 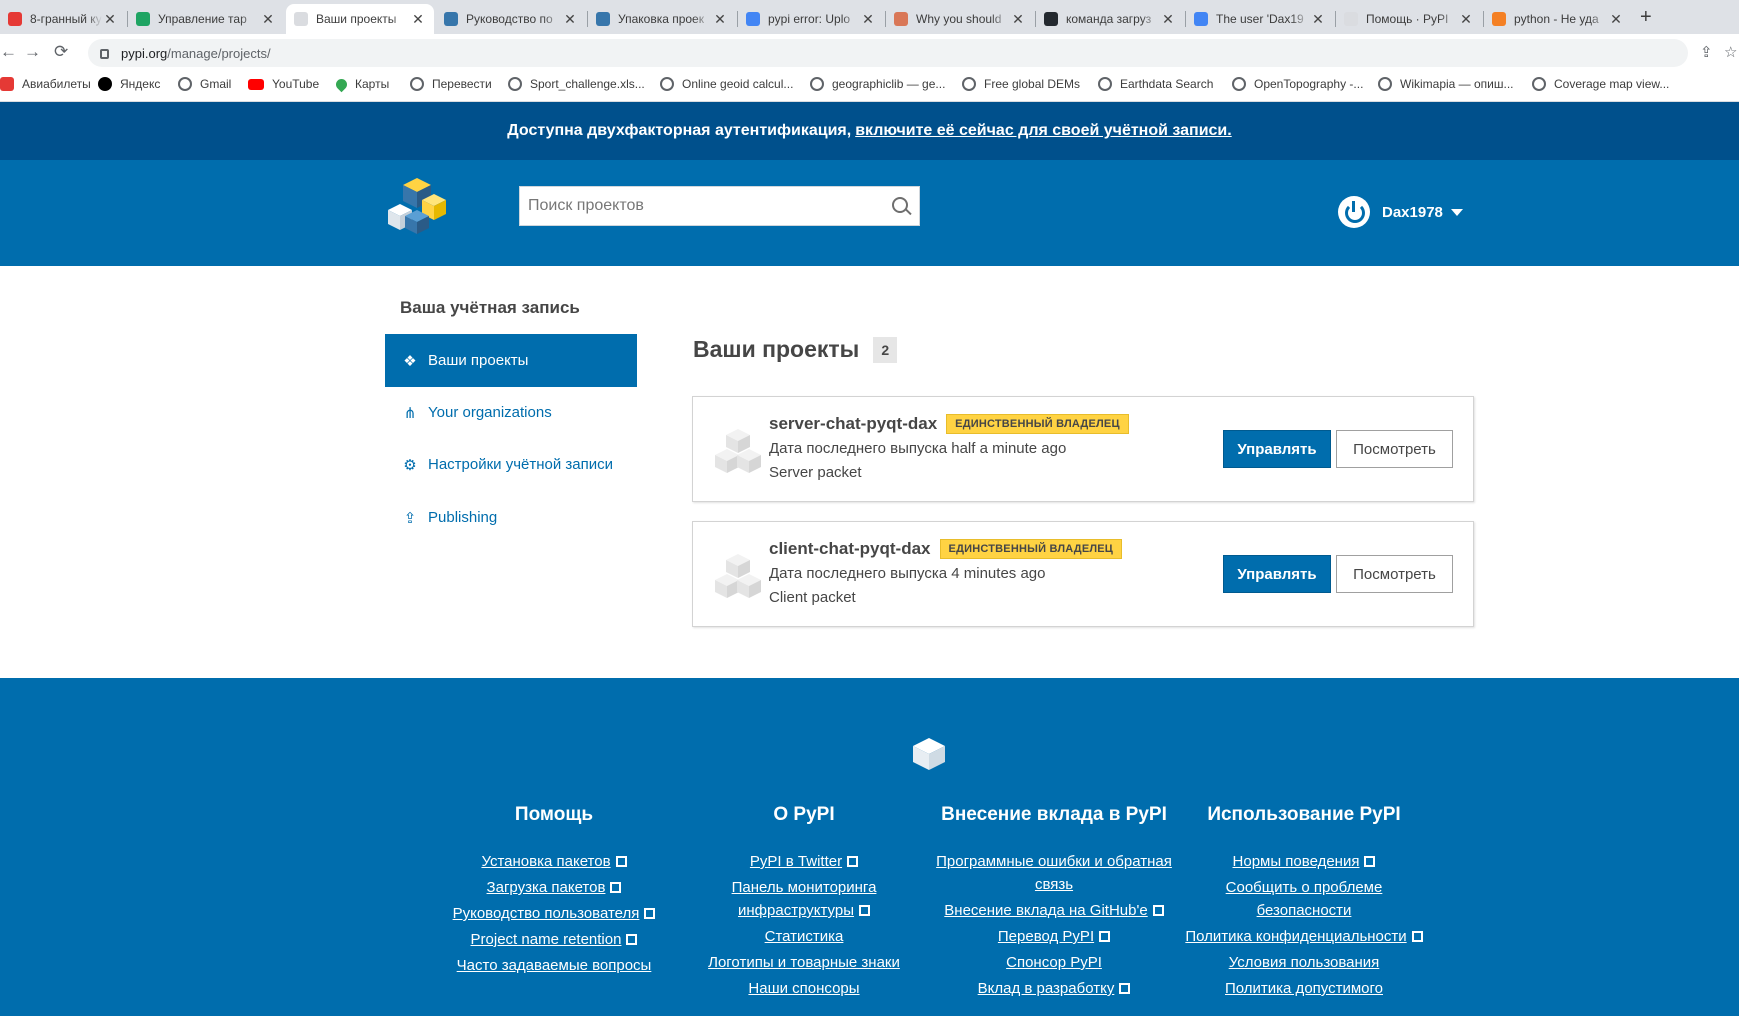 I want to click on footer-link: Нормы поведения, so click(x=1304, y=861).